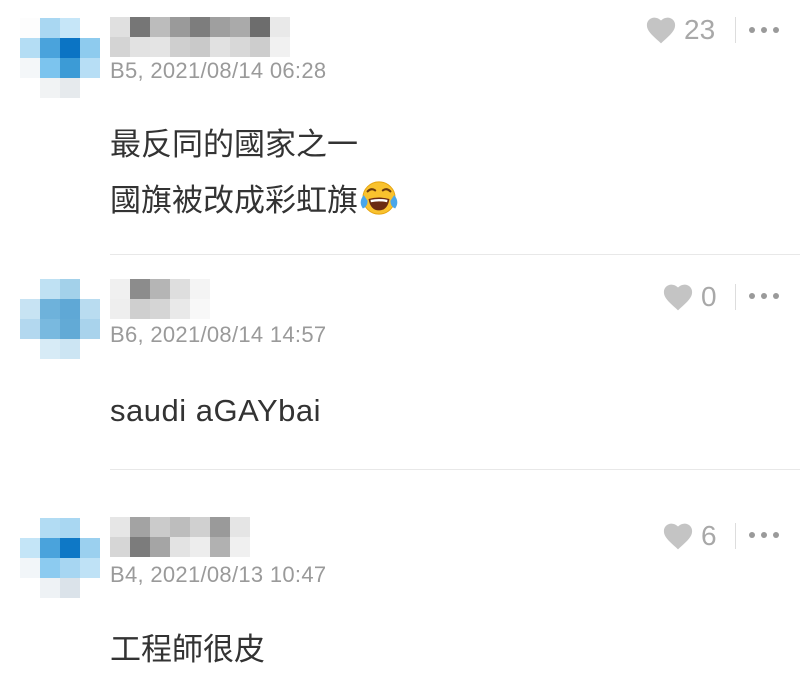 This screenshot has height=687, width=800. What do you see at coordinates (709, 296) in the screenshot?
I see `like-count: 0` at bounding box center [709, 296].